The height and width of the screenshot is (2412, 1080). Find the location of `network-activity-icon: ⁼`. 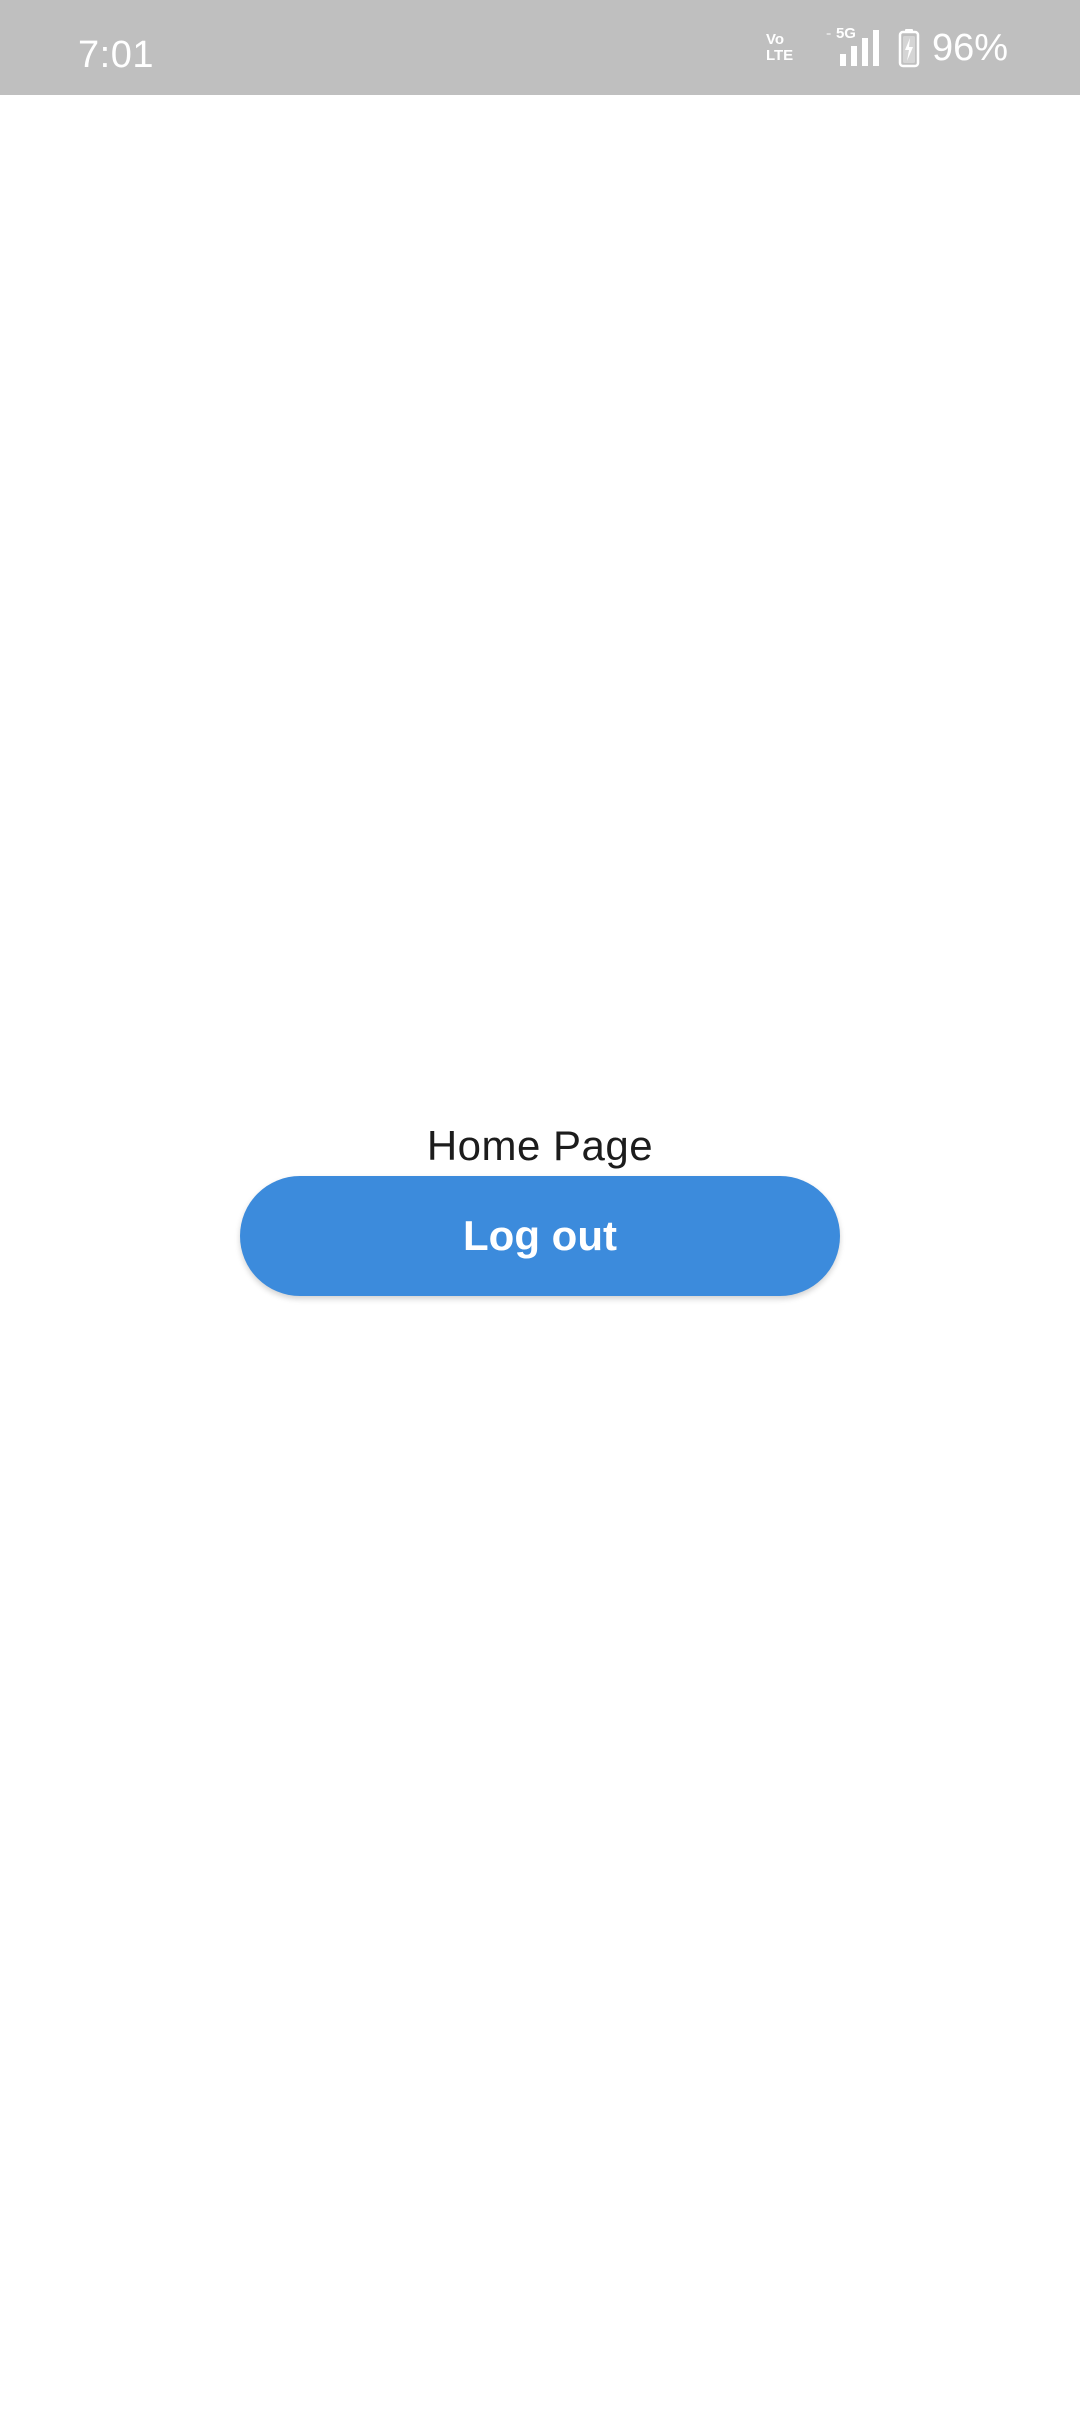

network-activity-icon: ⁼ is located at coordinates (828, 36).